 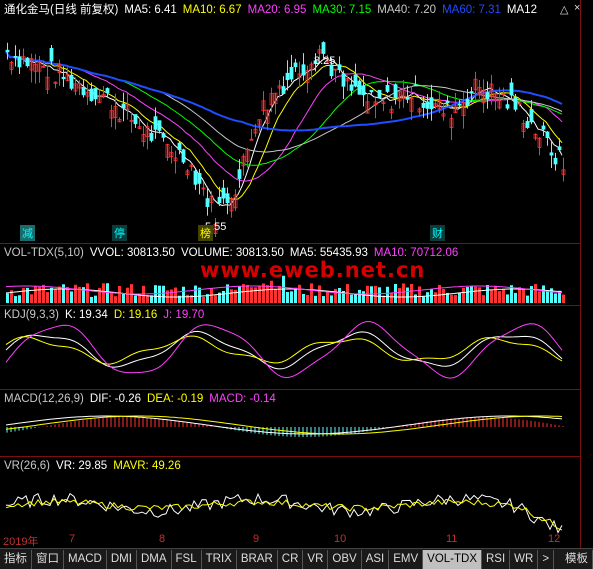 I want to click on tab-vr: VR, so click(x=316, y=559).